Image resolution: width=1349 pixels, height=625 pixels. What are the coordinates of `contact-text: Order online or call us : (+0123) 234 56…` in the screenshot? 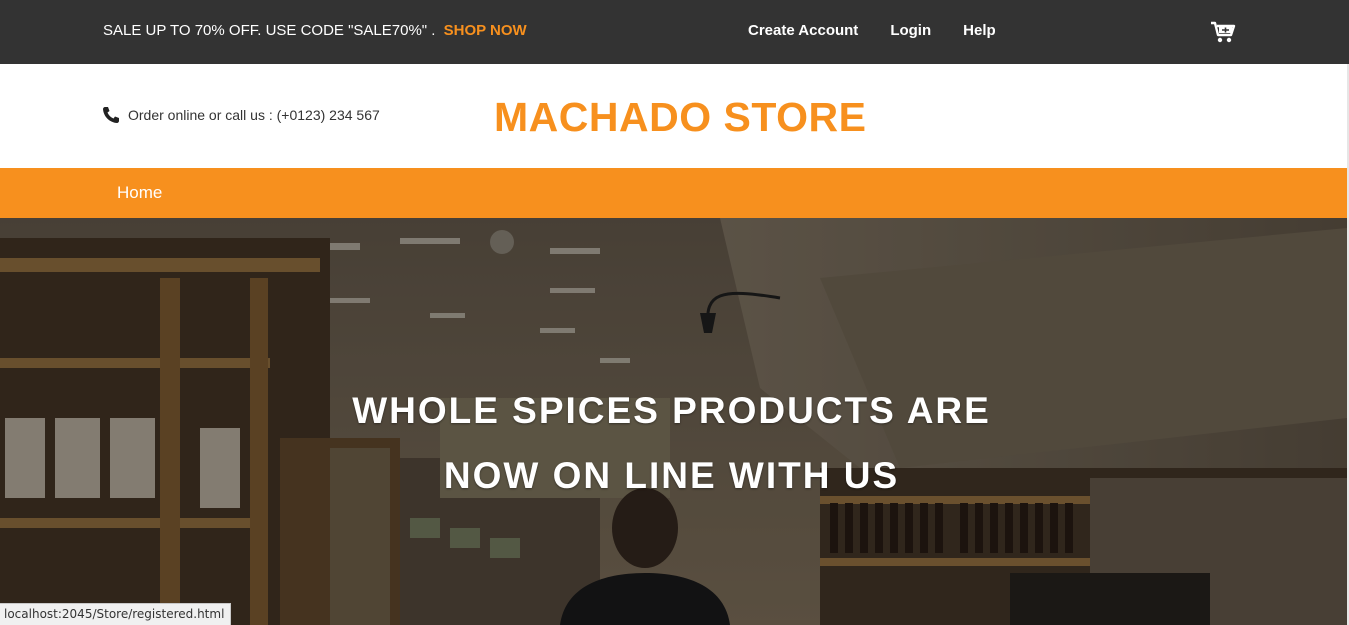 It's located at (254, 115).